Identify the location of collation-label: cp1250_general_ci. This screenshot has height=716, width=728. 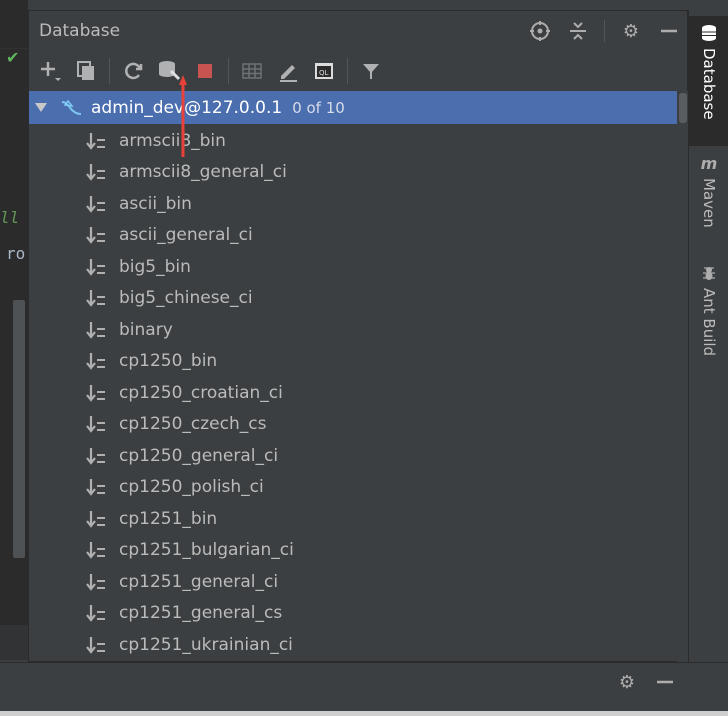
(199, 455).